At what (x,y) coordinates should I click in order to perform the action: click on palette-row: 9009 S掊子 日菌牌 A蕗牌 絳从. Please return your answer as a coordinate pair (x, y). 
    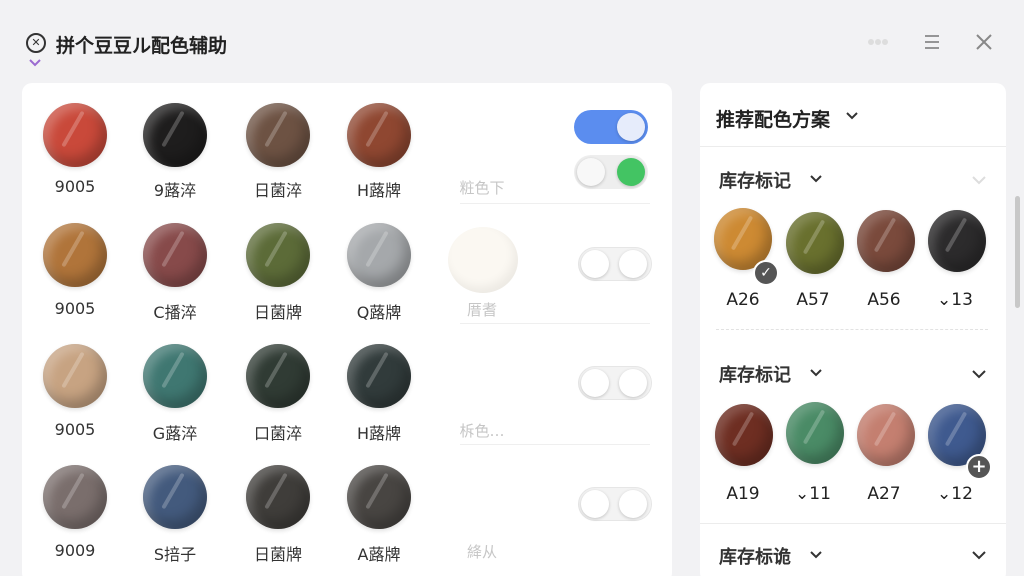
    Looking at the image, I should click on (347, 520).